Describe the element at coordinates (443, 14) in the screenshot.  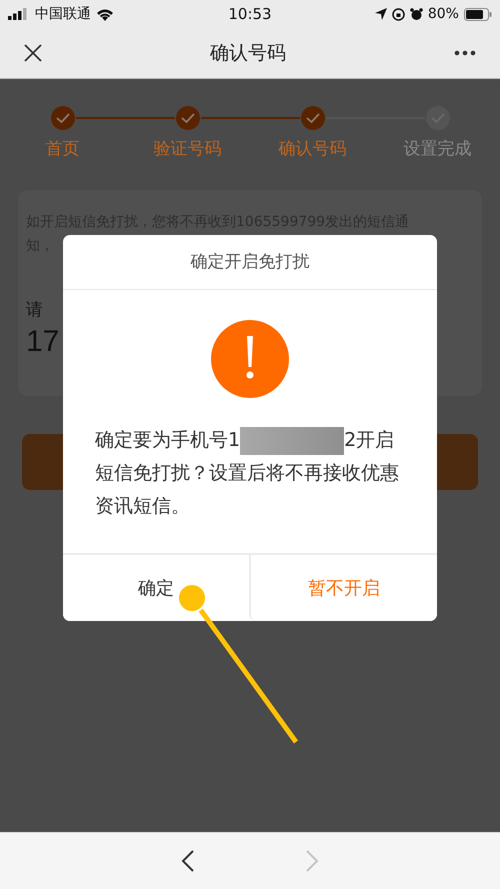
I see `battery-percent: 80%` at that location.